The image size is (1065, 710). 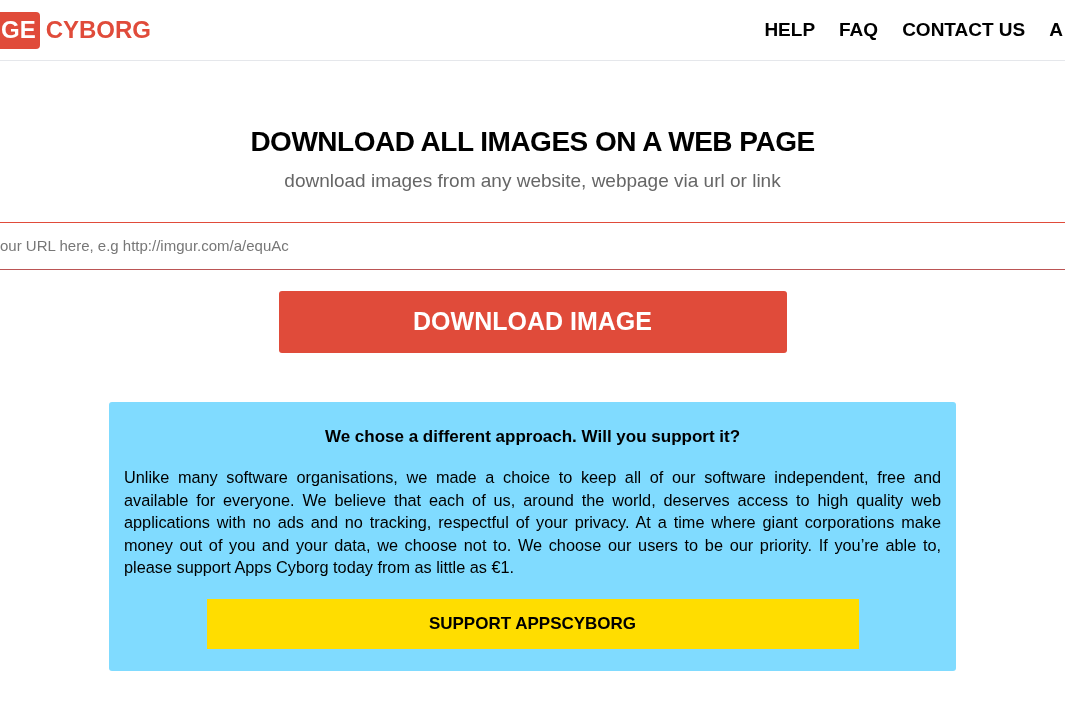 I want to click on page-subtitle: download images from any website, webpage via url or link, so click(x=532, y=181).